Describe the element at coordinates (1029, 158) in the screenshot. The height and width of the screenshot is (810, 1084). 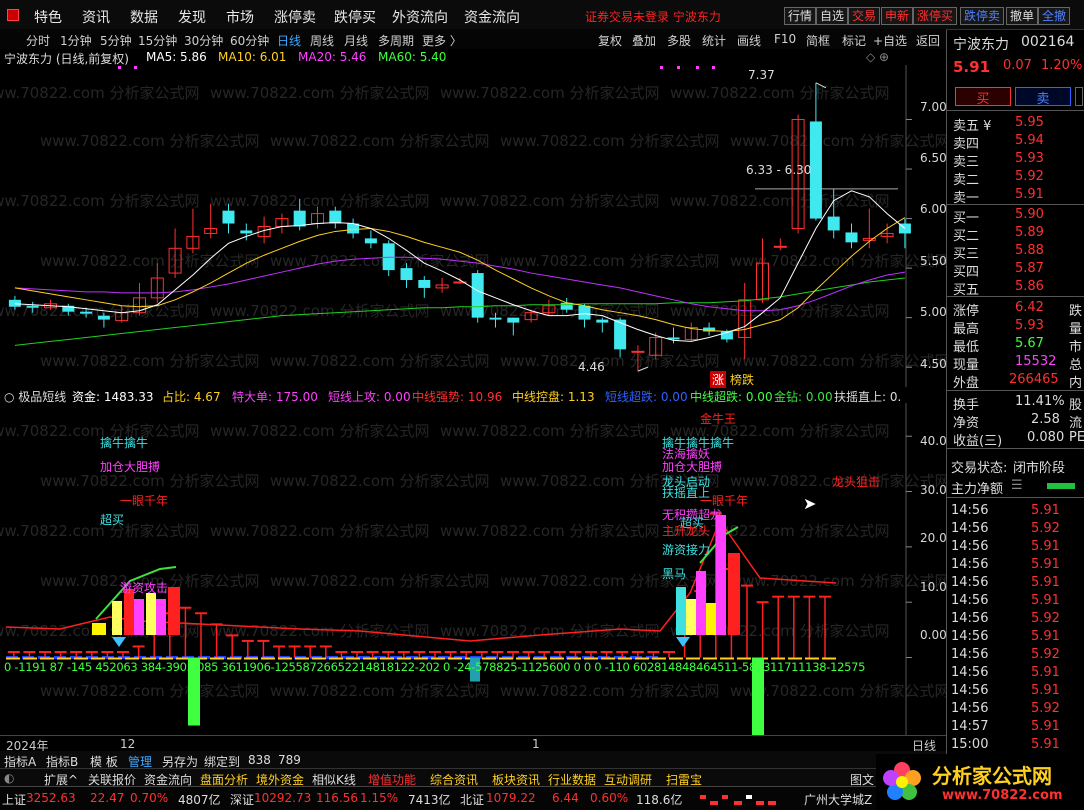
I see `ask-price: 5.93` at that location.